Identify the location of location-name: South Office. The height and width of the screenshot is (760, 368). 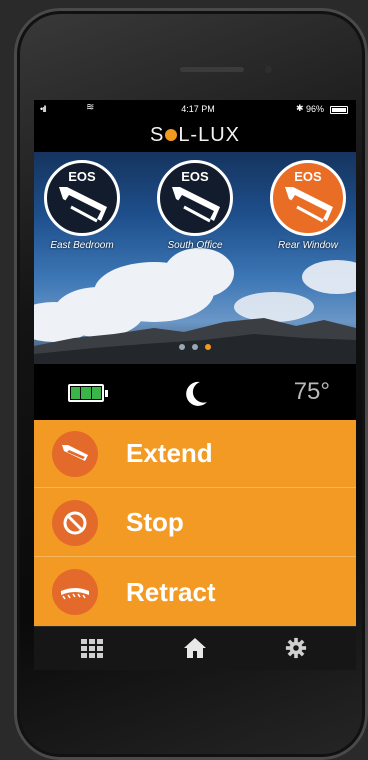
(195, 245).